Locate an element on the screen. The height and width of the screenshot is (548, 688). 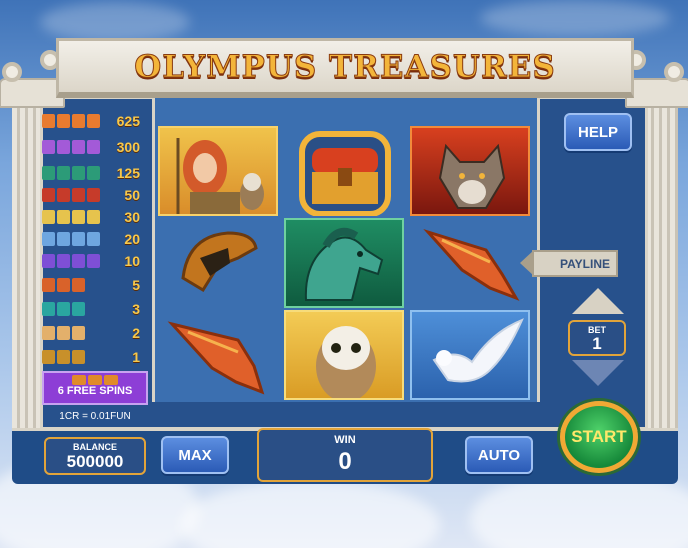
payout-value: 625 is located at coordinates (128, 121).